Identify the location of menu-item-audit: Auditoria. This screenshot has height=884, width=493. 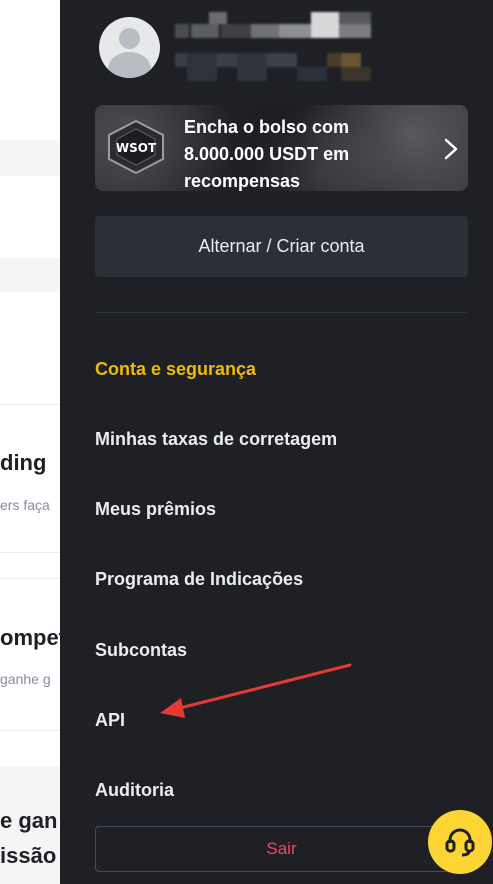
(134, 790).